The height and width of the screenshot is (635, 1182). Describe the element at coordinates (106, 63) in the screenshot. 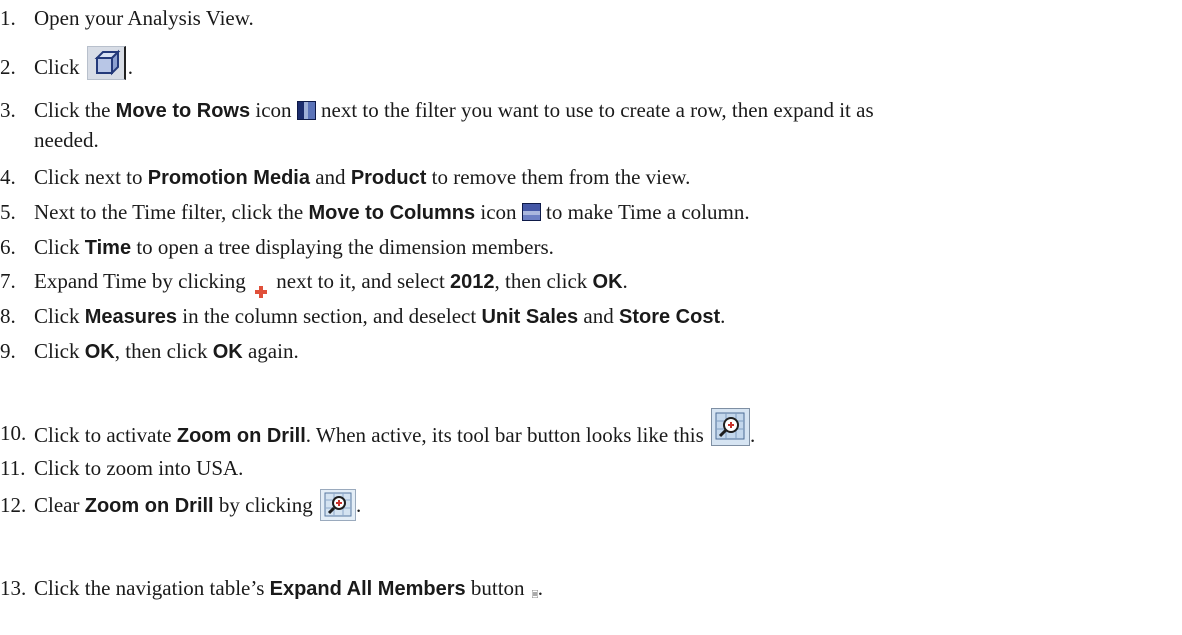

I see `cube-icon` at that location.